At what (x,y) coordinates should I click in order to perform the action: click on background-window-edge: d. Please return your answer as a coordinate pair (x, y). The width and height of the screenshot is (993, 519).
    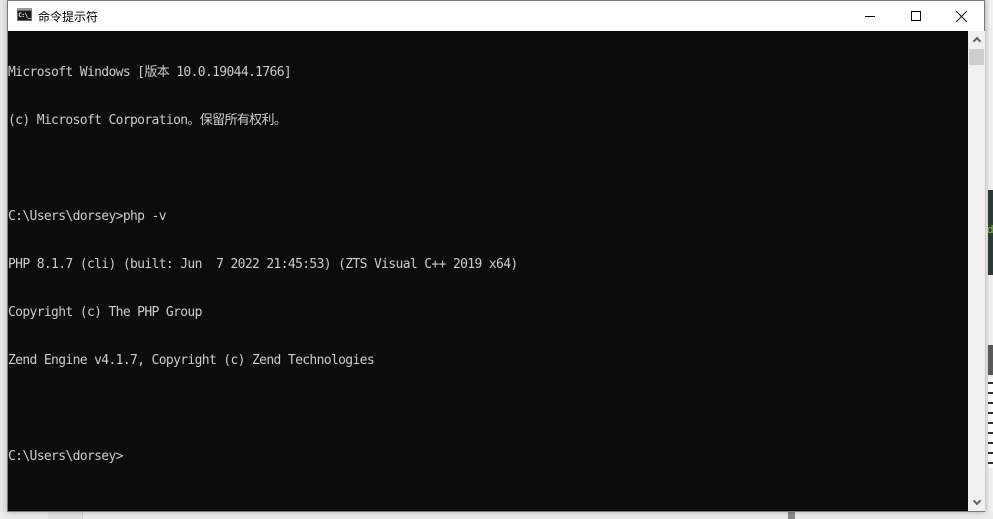
    Looking at the image, I should click on (990, 259).